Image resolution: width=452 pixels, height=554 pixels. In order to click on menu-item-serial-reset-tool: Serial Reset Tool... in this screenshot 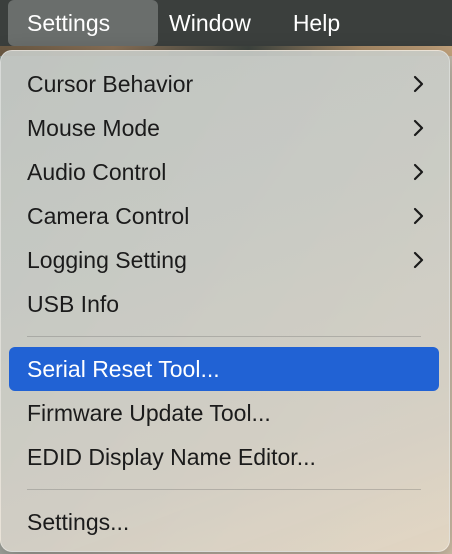, I will do `click(224, 369)`.